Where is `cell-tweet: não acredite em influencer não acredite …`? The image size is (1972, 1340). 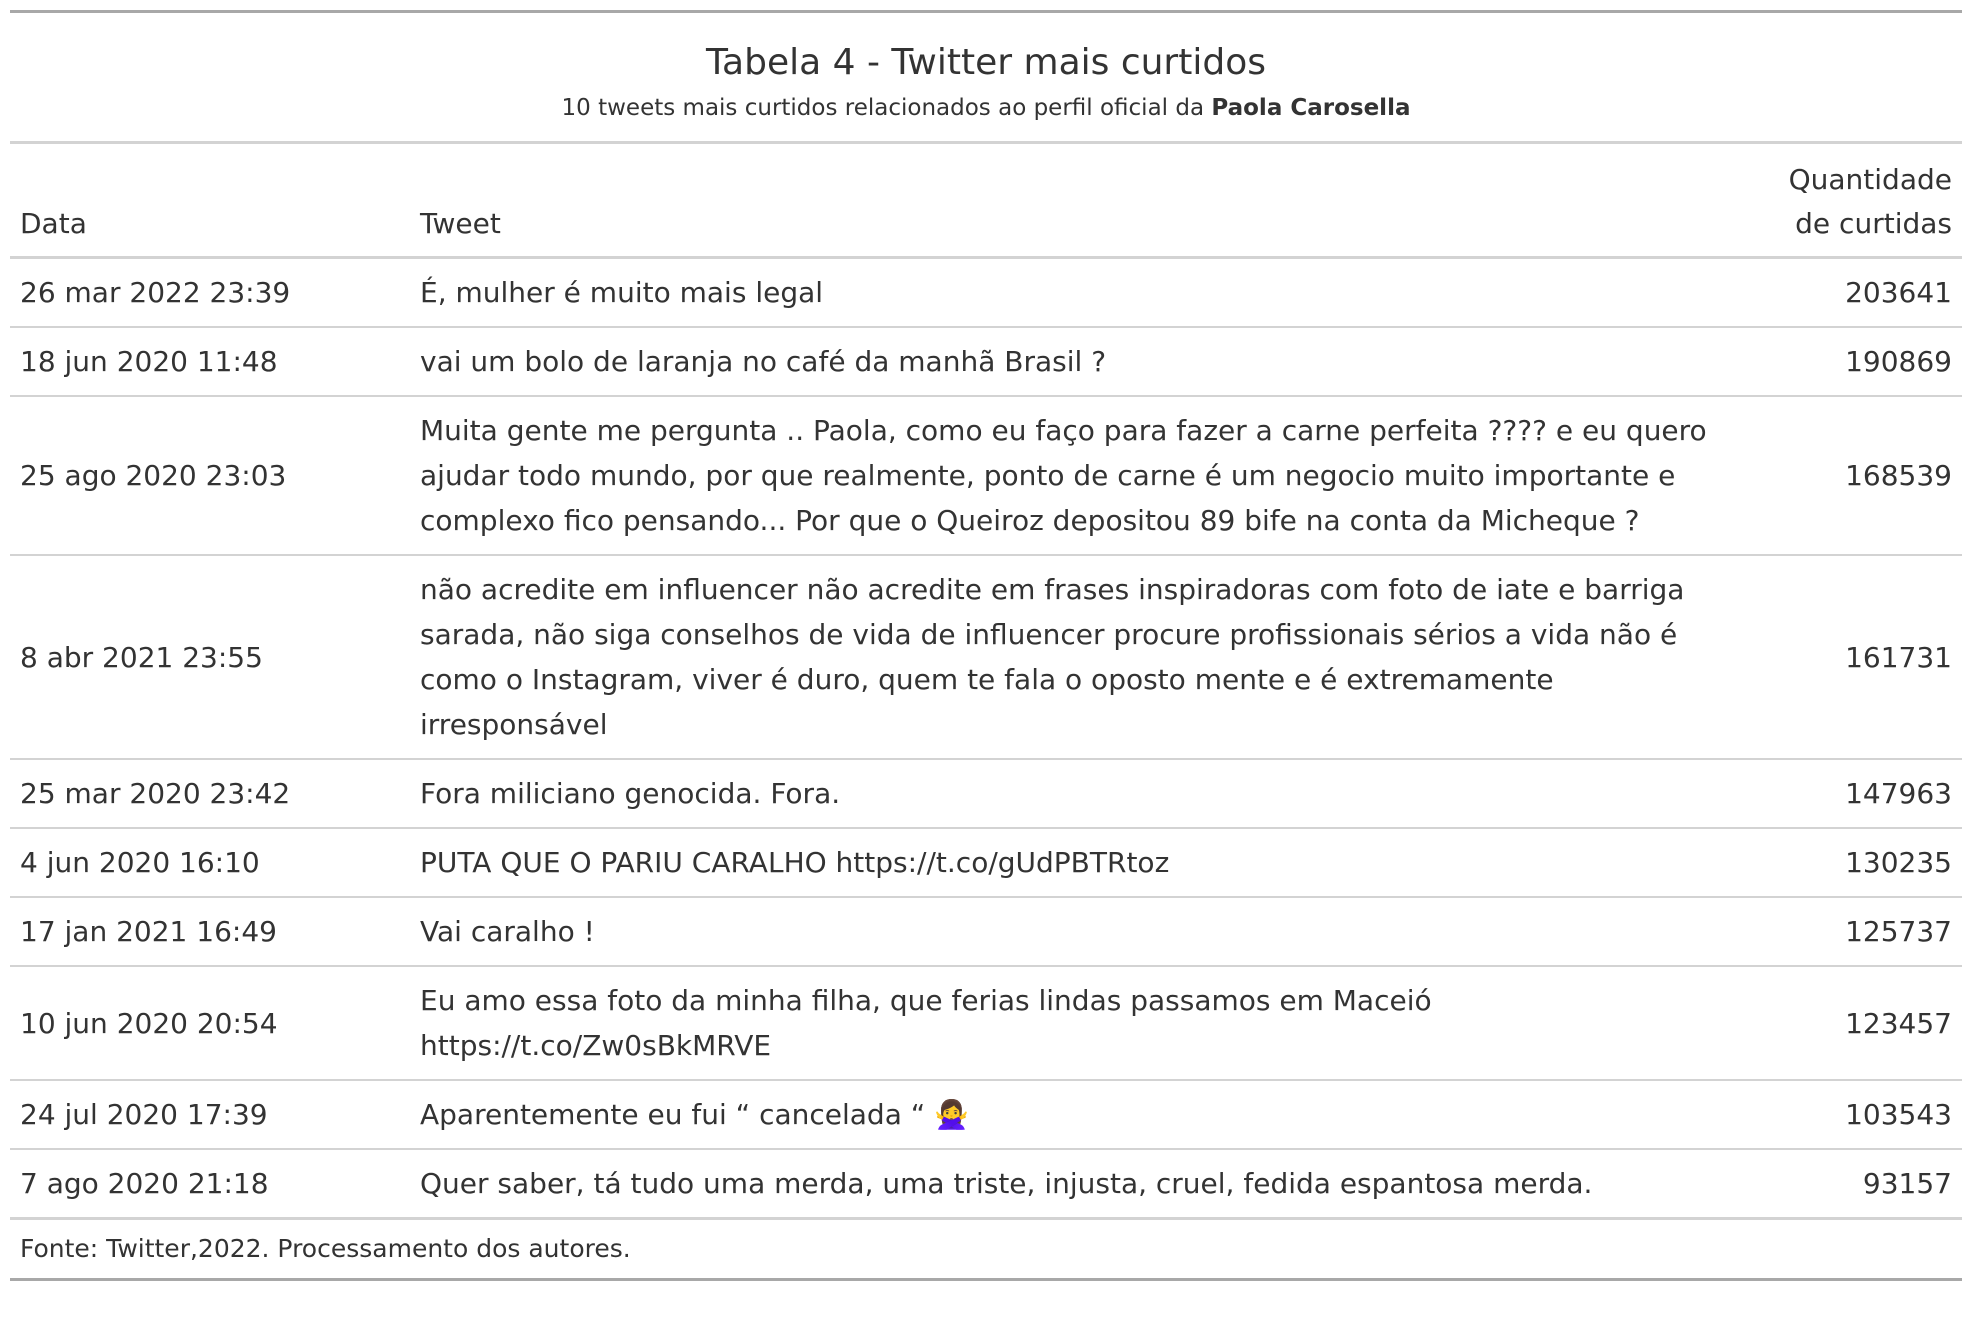
cell-tweet: não acredite em influencer não acredite … is located at coordinates (1080, 657).